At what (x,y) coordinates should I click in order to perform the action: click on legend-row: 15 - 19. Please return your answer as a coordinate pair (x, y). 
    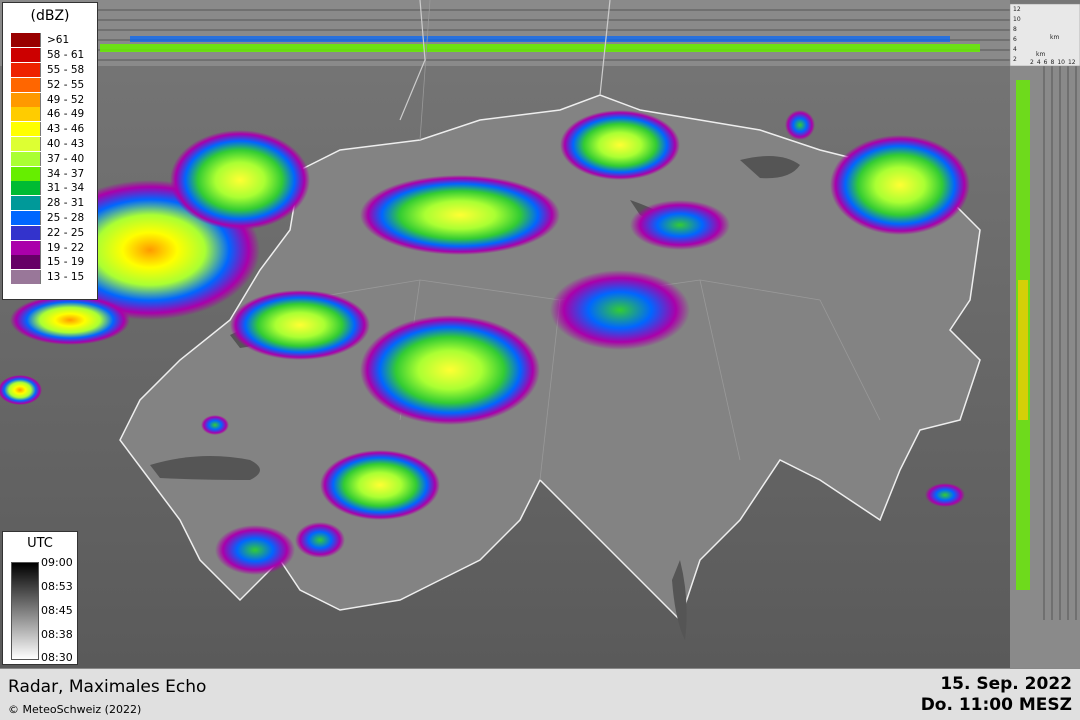
    Looking at the image, I should click on (47, 262).